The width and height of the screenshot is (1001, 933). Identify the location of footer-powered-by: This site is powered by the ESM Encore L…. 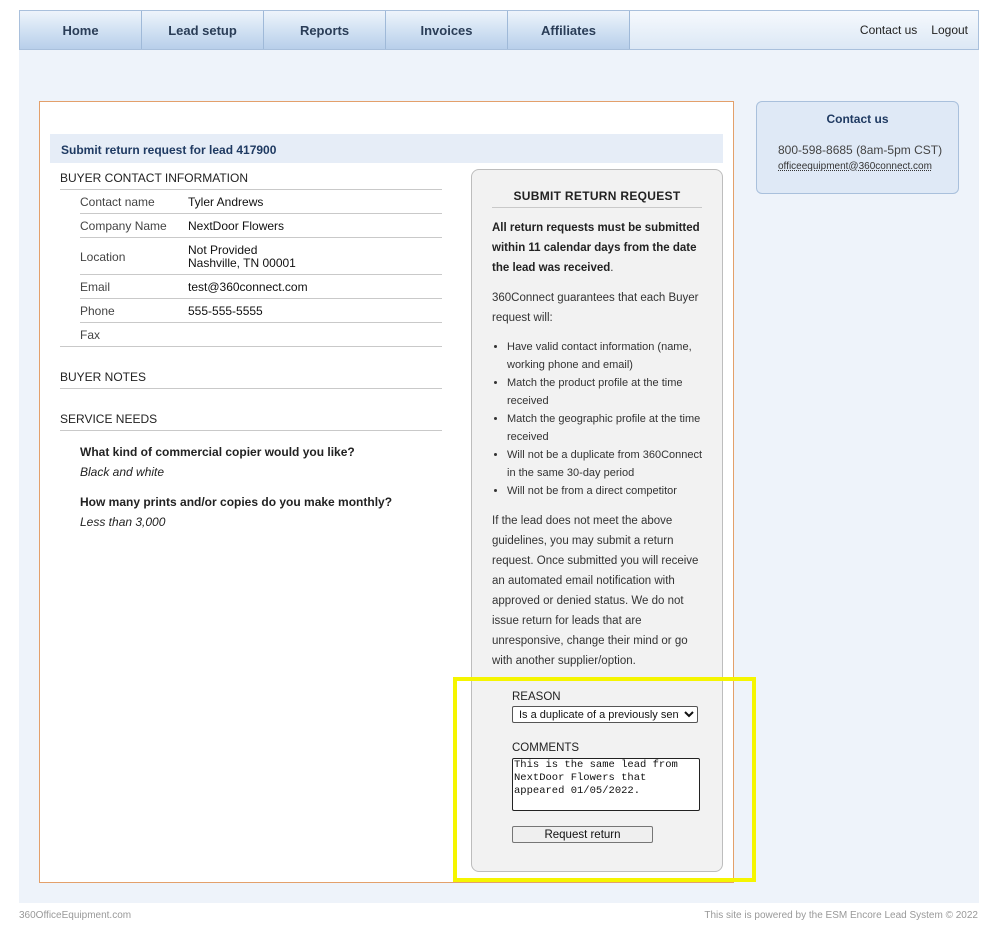
(841, 915).